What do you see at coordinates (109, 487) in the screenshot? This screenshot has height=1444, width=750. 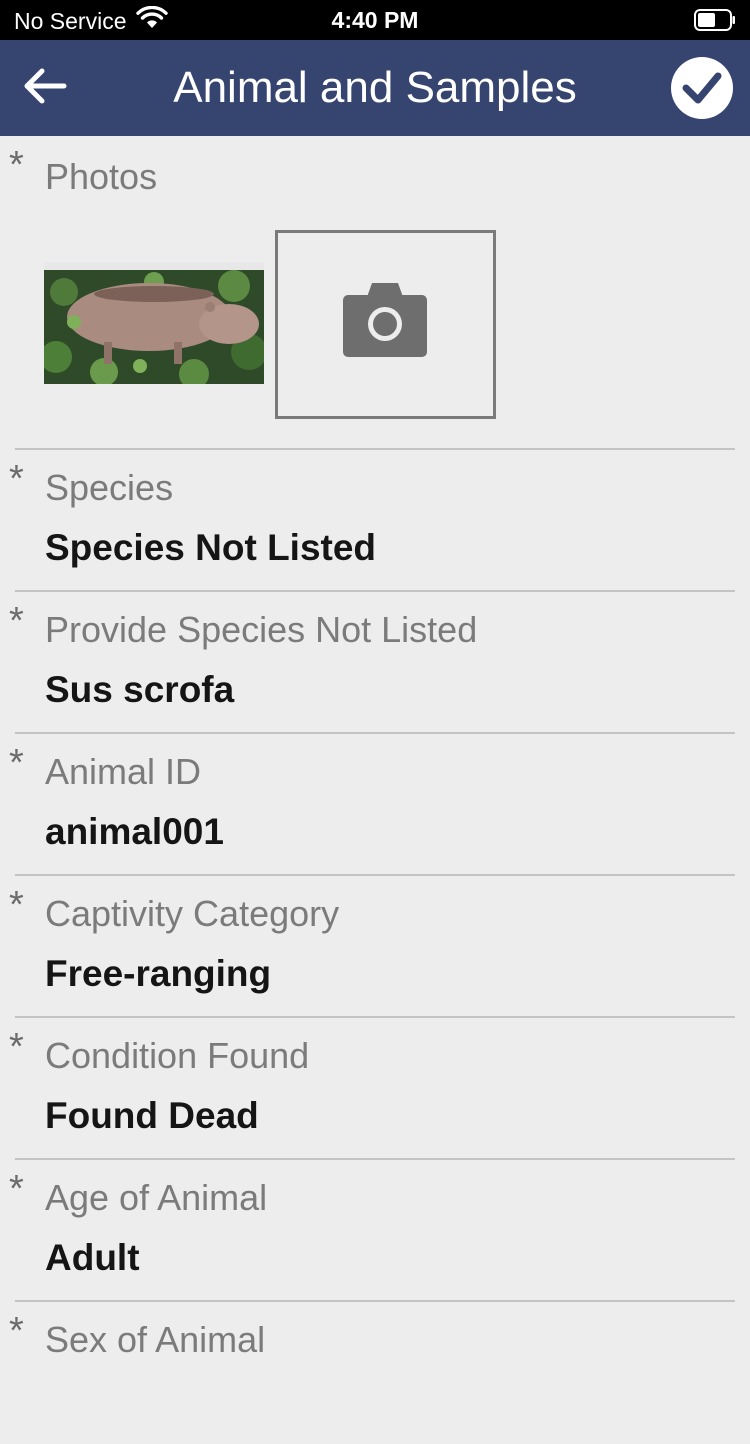 I see `field-label: Species` at bounding box center [109, 487].